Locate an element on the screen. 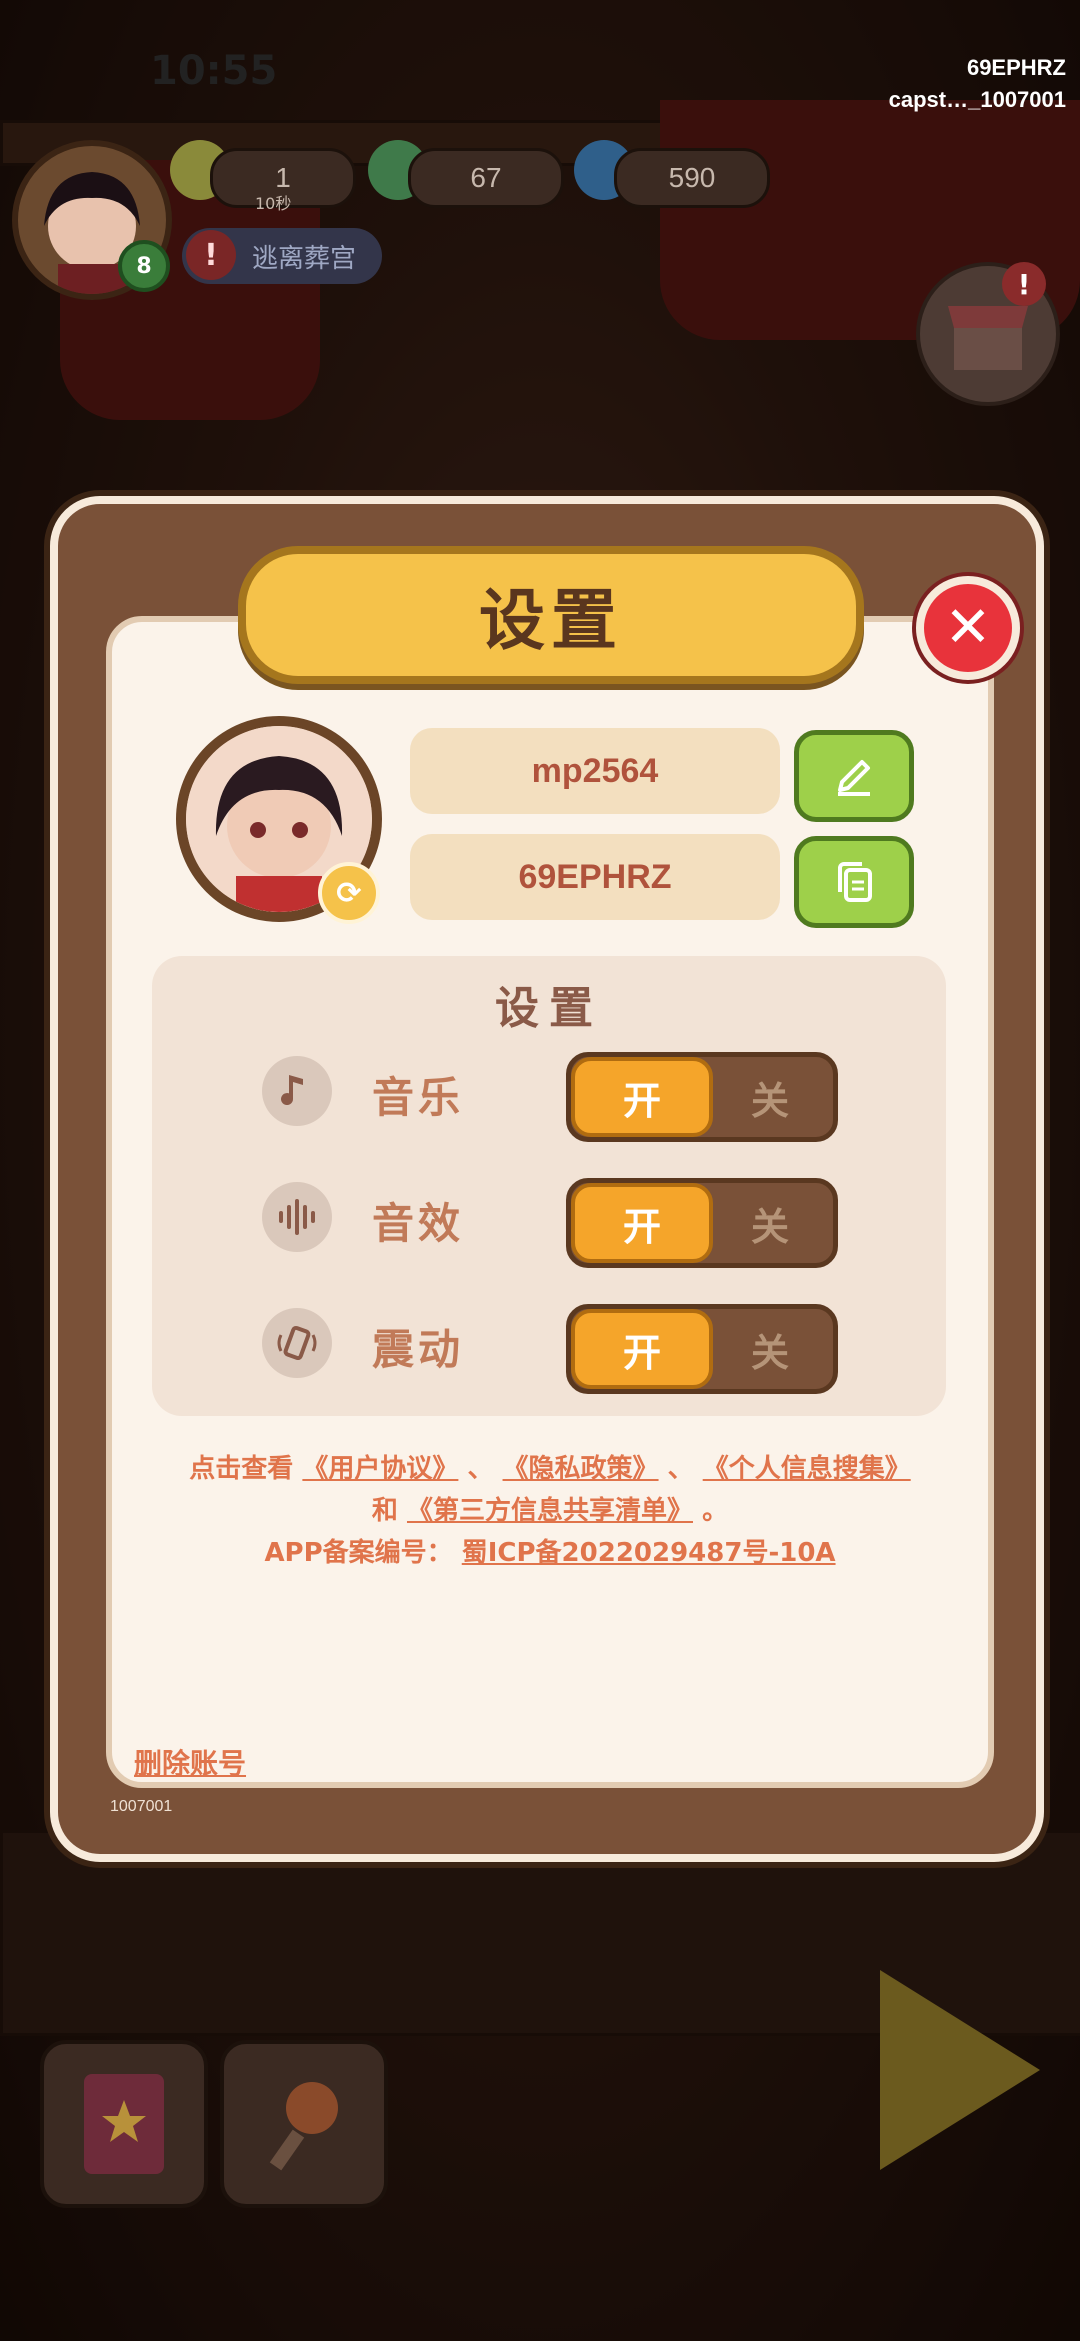 The height and width of the screenshot is (2341, 1080). sound-effect-off-option: 关 is located at coordinates (770, 1223).